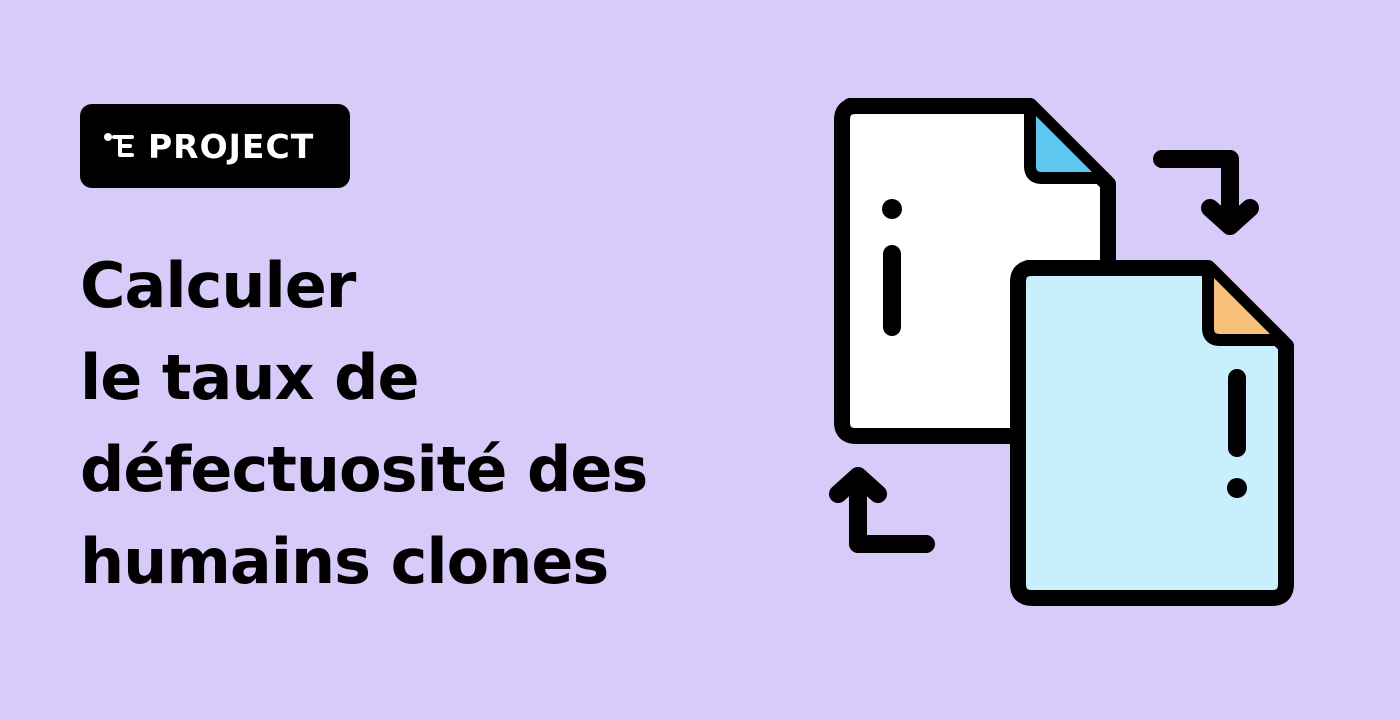  Describe the element at coordinates (231, 146) in the screenshot. I see `badge-label: PROJECT` at that location.